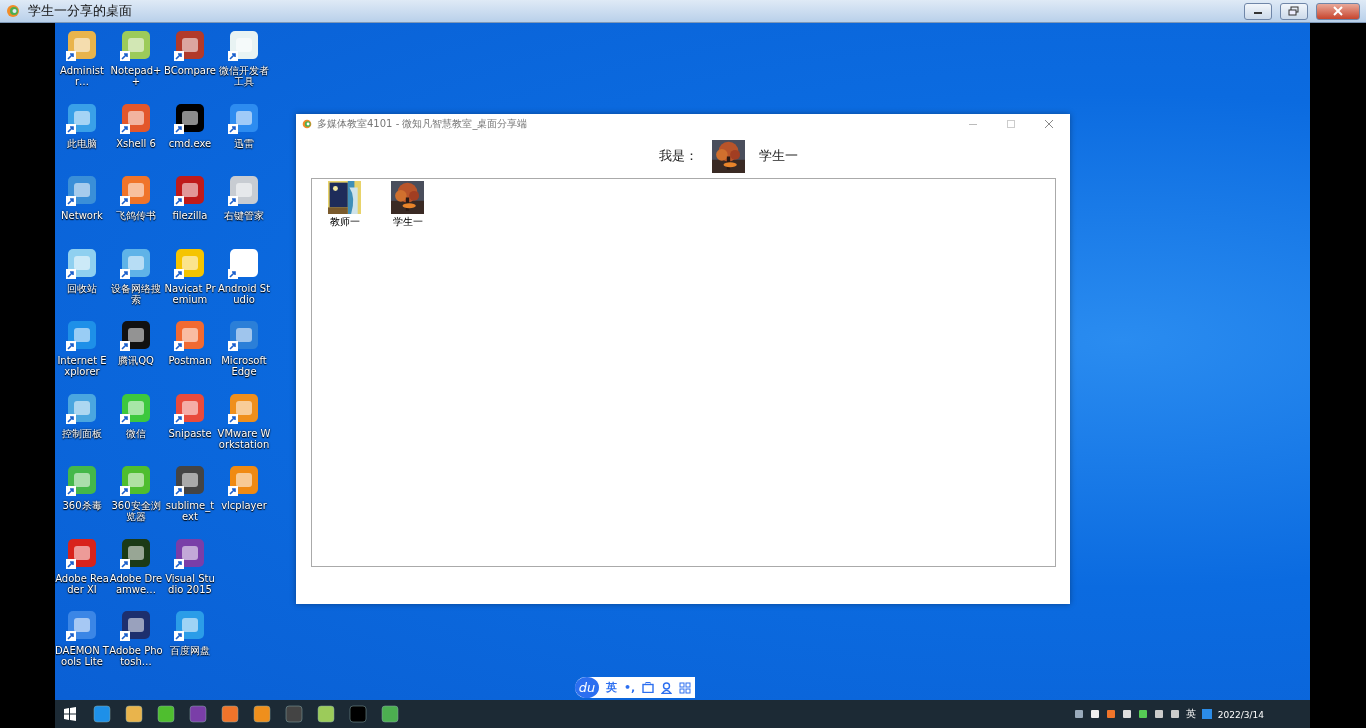 Image resolution: width=1366 pixels, height=728 pixels. Describe the element at coordinates (244, 76) in the screenshot. I see `desktop-icon-label: 微信开发者工具` at that location.